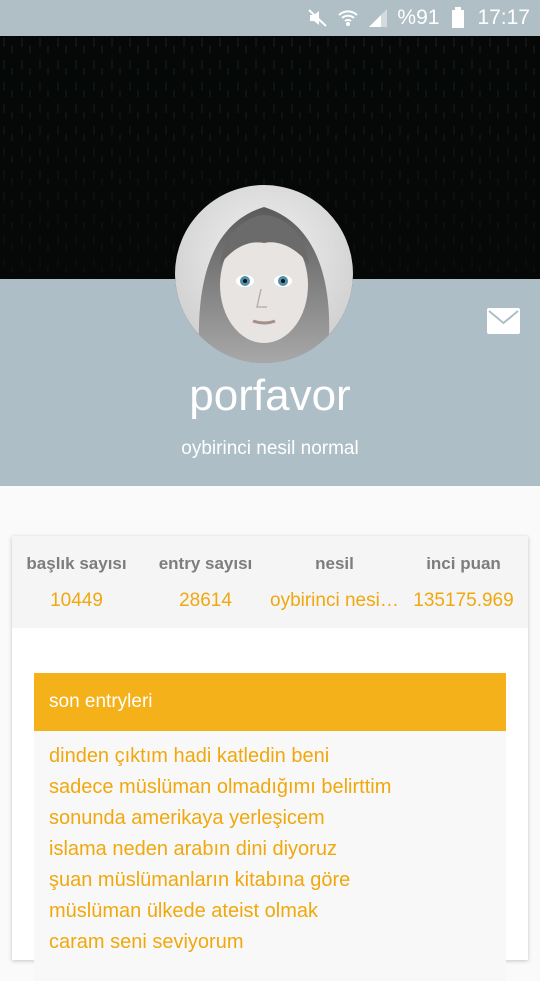 Image resolution: width=540 pixels, height=981 pixels. I want to click on stat-value: oybirinci nesil normal, so click(334, 600).